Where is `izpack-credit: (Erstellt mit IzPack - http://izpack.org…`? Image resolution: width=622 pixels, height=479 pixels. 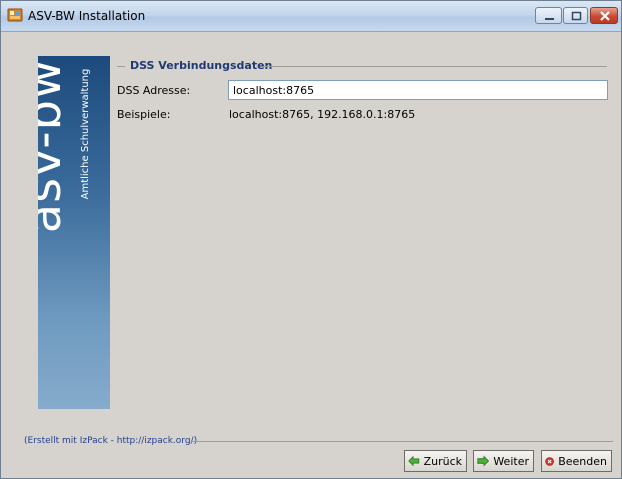
izpack-credit: (Erstellt mit IzPack - http://izpack.org… is located at coordinates (111, 441).